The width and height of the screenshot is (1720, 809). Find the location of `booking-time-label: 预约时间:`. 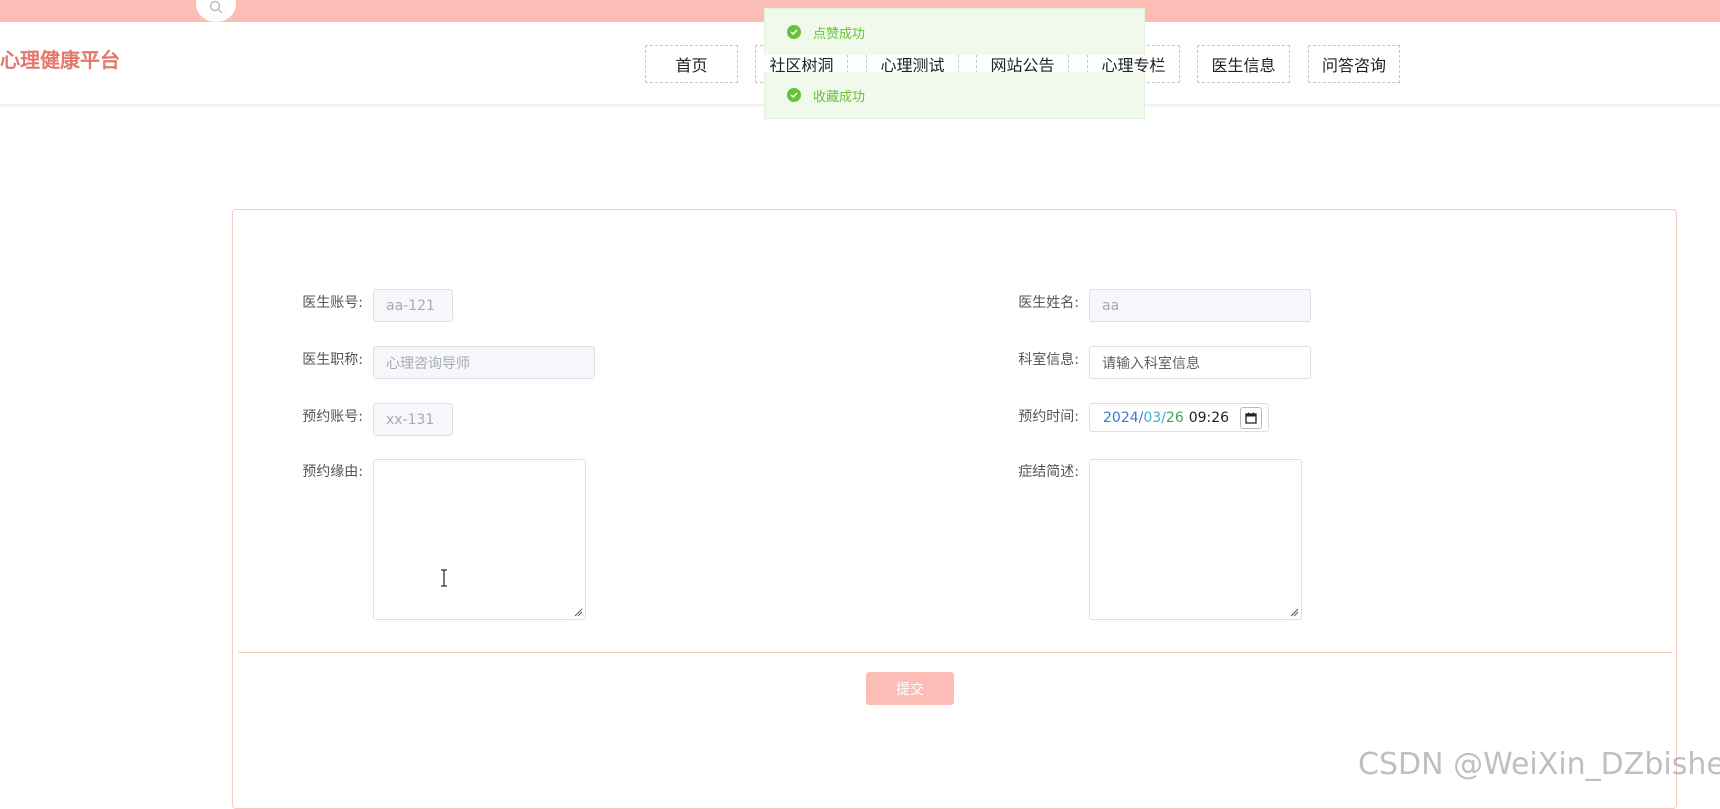

booking-time-label: 预约时间: is located at coordinates (1048, 417).